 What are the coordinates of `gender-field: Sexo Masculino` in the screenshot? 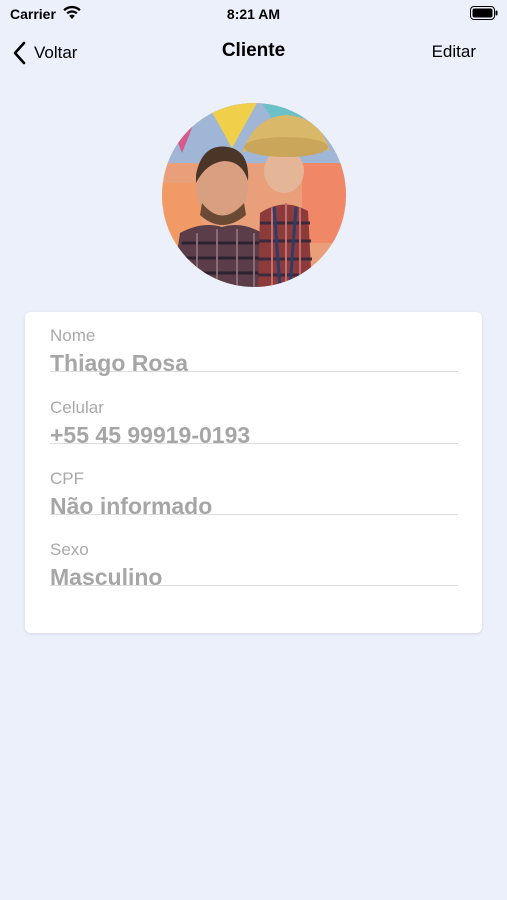 It's located at (254, 552).